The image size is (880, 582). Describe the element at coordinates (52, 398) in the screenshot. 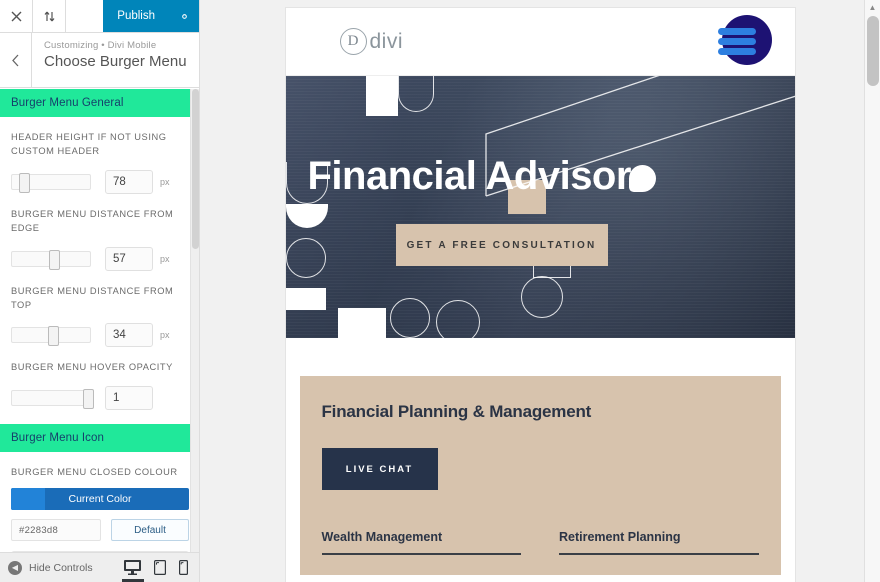

I see `range-slider-hover-opacity` at that location.